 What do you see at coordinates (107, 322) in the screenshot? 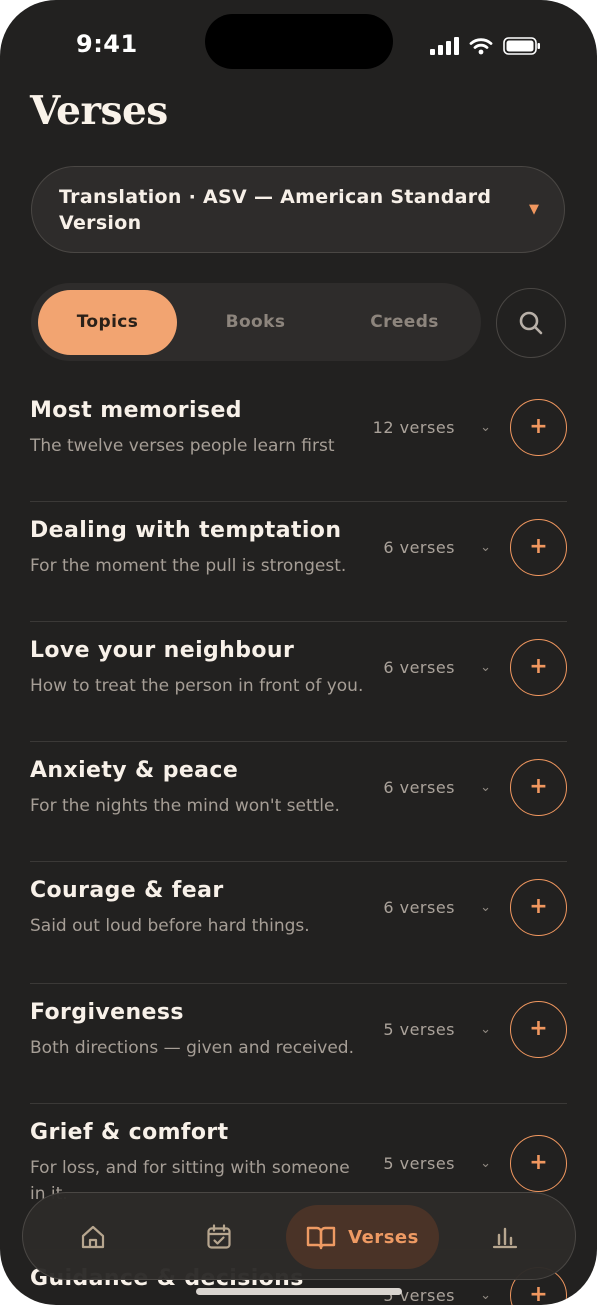
I see `tab-topics: Topics` at bounding box center [107, 322].